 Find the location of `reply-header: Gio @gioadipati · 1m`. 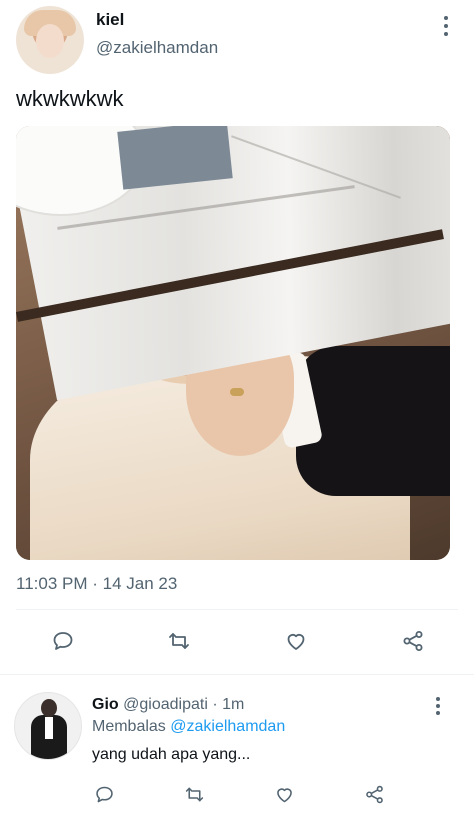

reply-header: Gio @gioadipati · 1m is located at coordinates (168, 705).